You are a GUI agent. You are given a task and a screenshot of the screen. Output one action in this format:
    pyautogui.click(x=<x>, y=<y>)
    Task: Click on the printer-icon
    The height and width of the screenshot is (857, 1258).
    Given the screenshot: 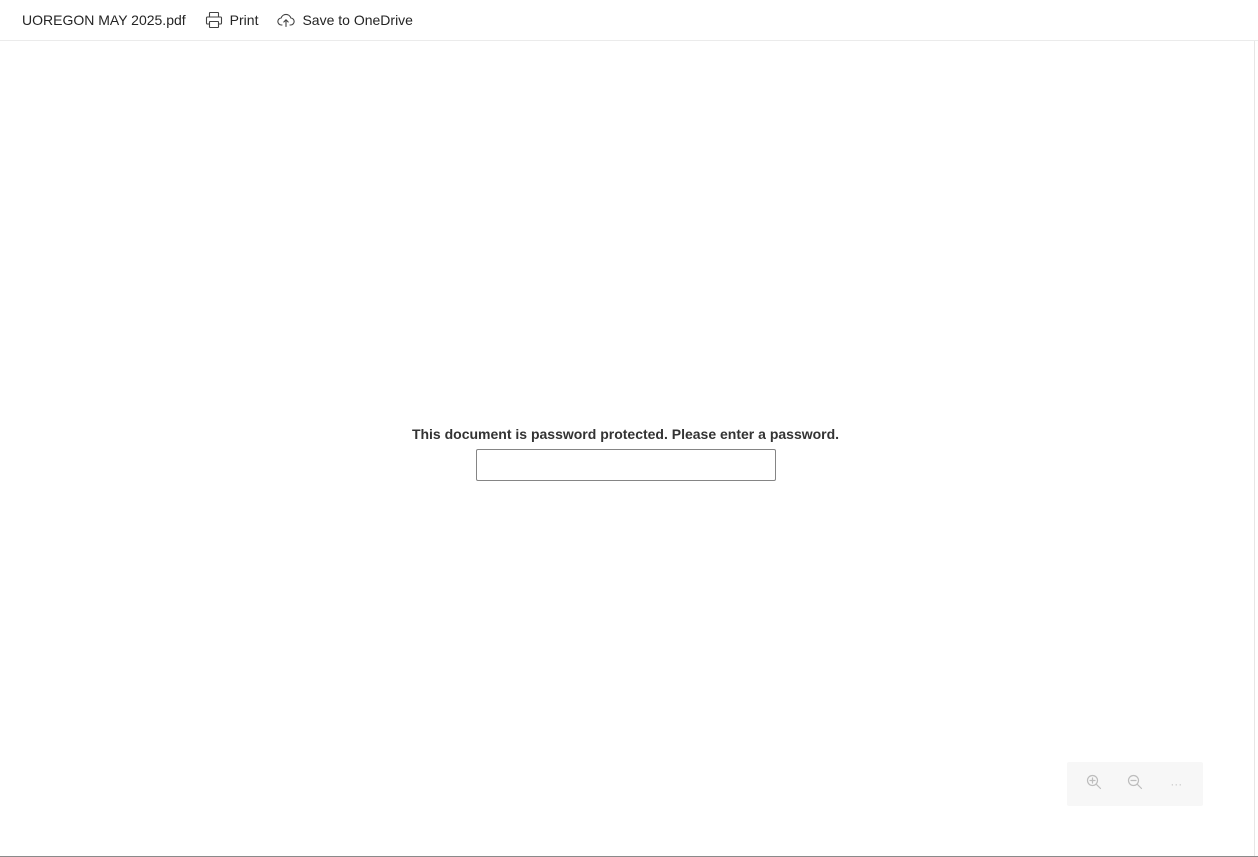 What is the action you would take?
    pyautogui.click(x=214, y=20)
    